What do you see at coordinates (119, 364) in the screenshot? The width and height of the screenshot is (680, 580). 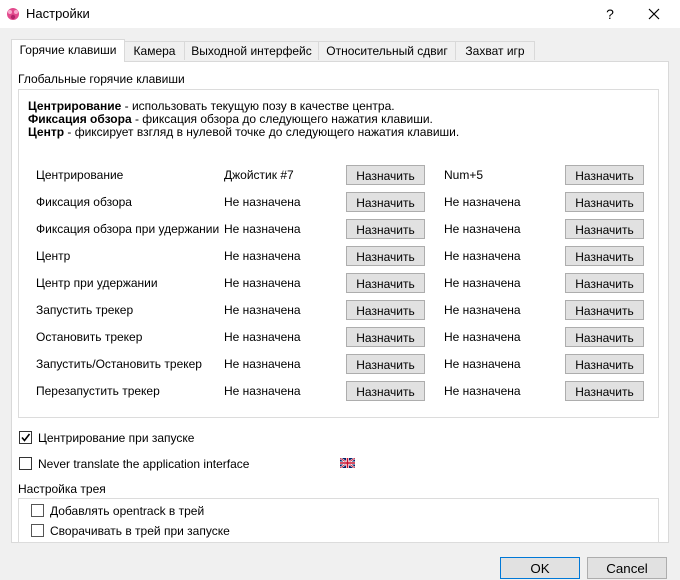 I see `hotkey-name: Запустить/Остановить трекер` at bounding box center [119, 364].